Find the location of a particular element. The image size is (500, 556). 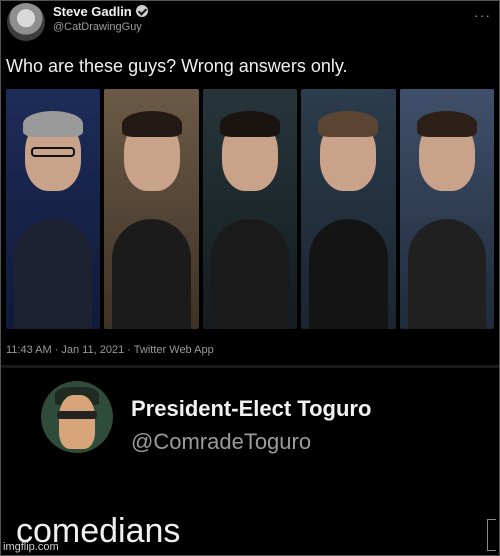

author-name: Steve Gadlin is located at coordinates (100, 11).